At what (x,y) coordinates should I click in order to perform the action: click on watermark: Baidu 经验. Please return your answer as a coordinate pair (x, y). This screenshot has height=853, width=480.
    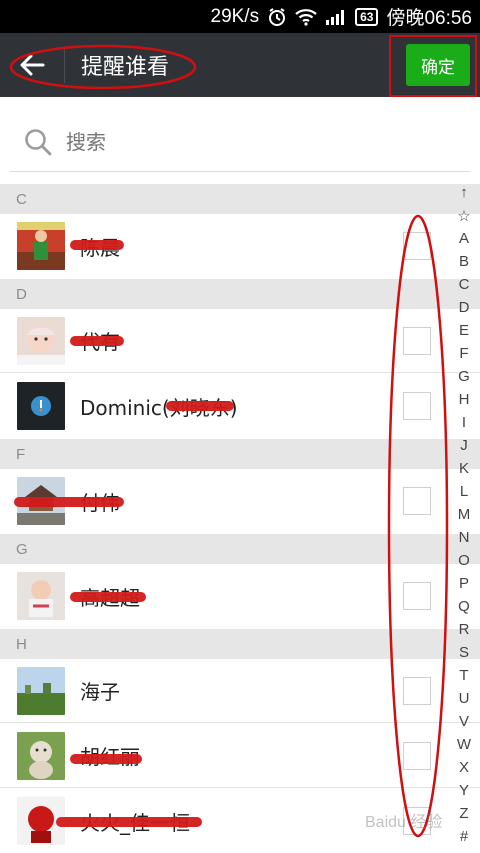
    Looking at the image, I should click on (404, 822).